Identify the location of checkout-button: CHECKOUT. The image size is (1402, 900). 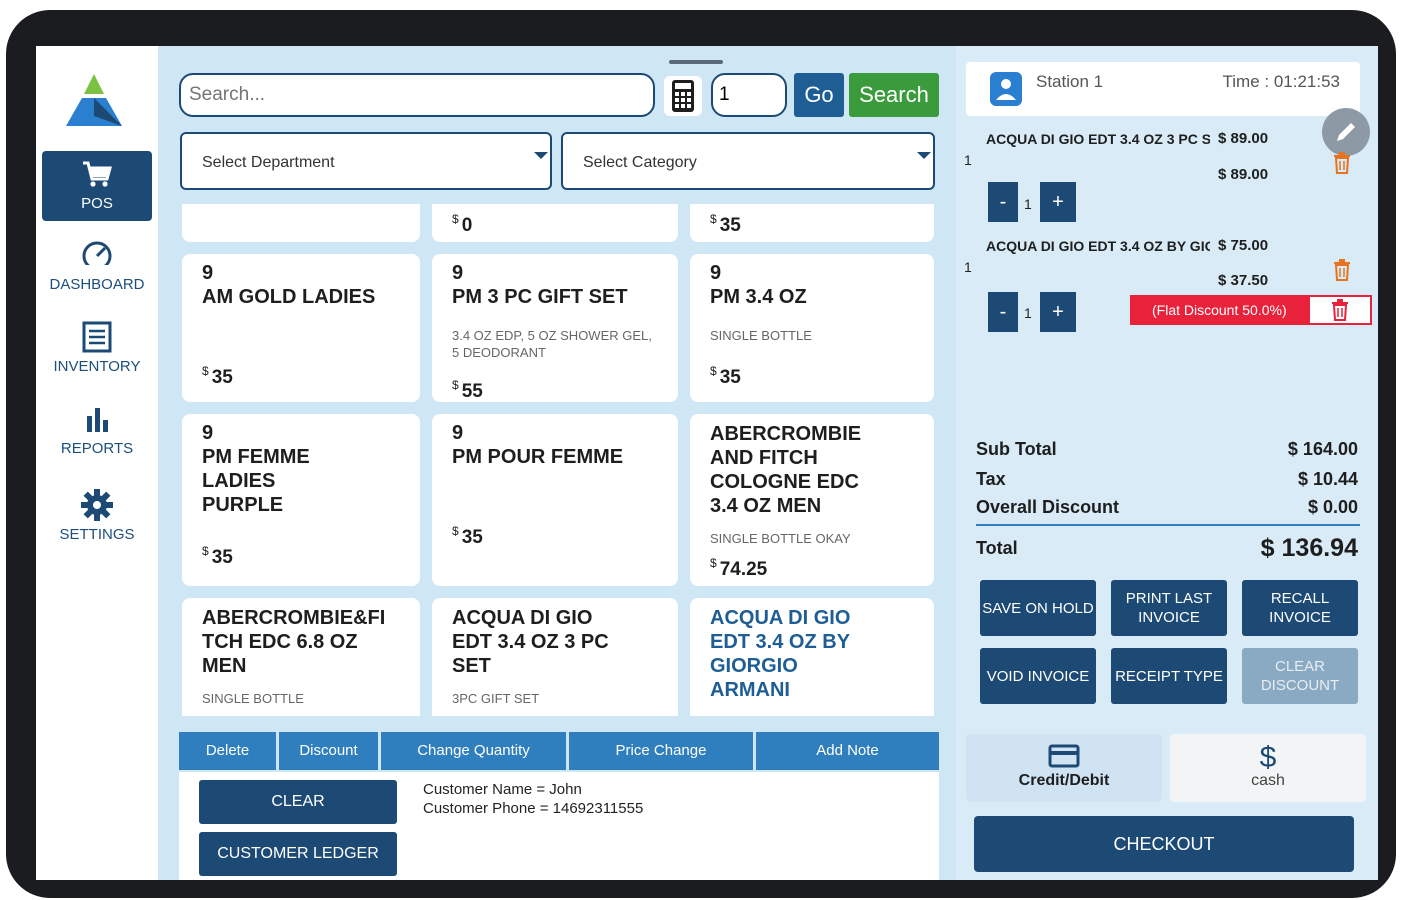
(1164, 844).